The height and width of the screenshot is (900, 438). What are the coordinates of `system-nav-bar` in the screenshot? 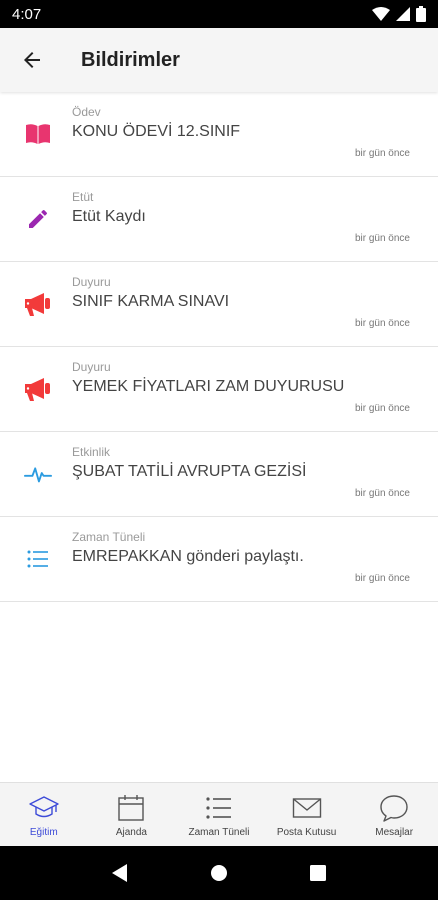 It's located at (219, 873).